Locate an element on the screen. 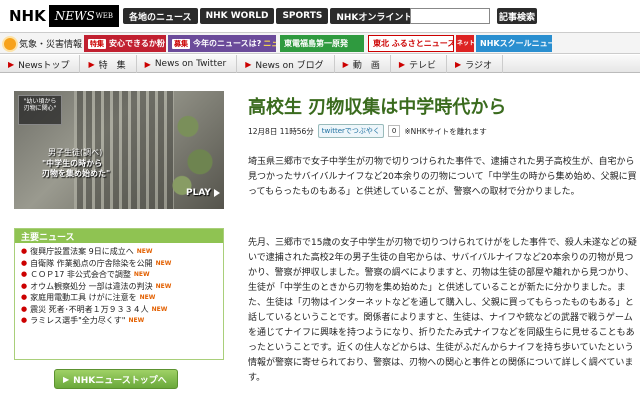 The width and height of the screenshot is (640, 418). banner-milk-text: 安心できるか粉ミルク is located at coordinates (137, 43).